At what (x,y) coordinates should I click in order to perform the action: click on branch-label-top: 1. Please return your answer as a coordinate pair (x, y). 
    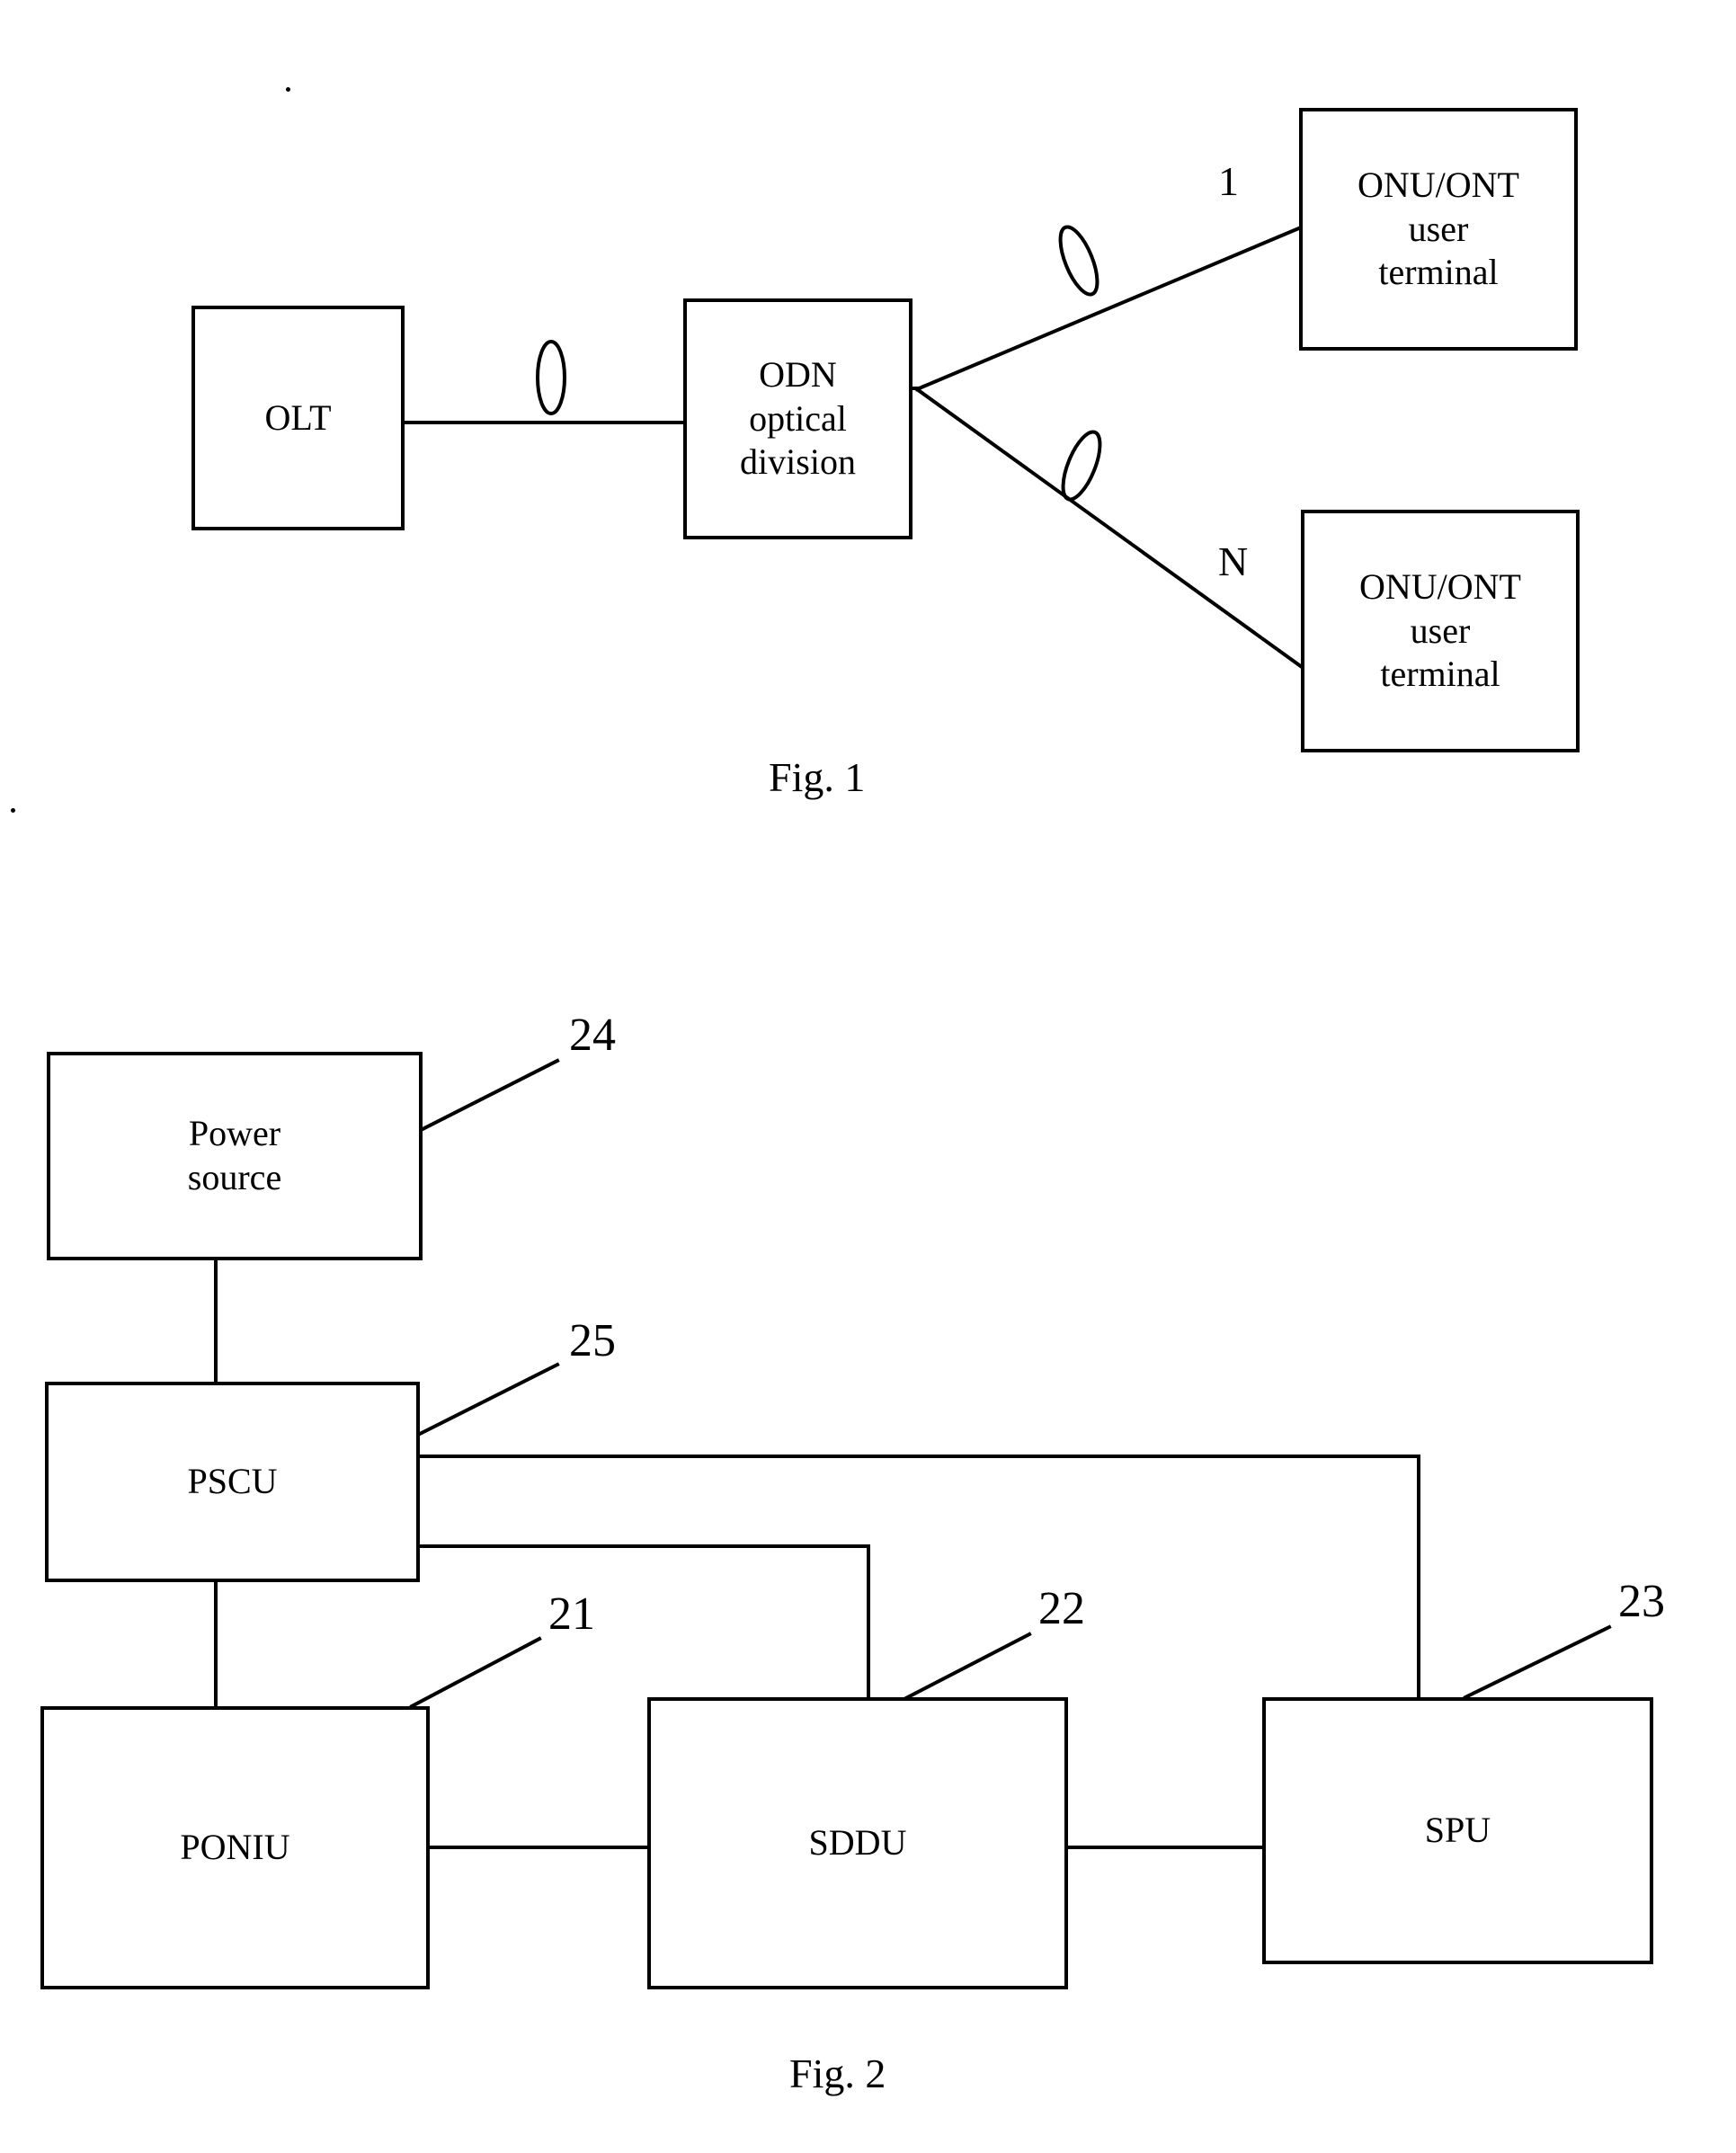
    Looking at the image, I should click on (1228, 181).